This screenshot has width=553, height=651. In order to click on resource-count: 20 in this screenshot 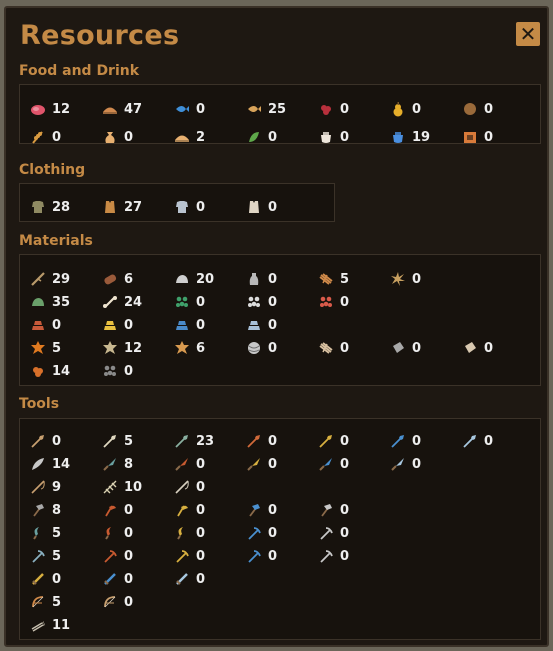, I will do `click(205, 279)`.